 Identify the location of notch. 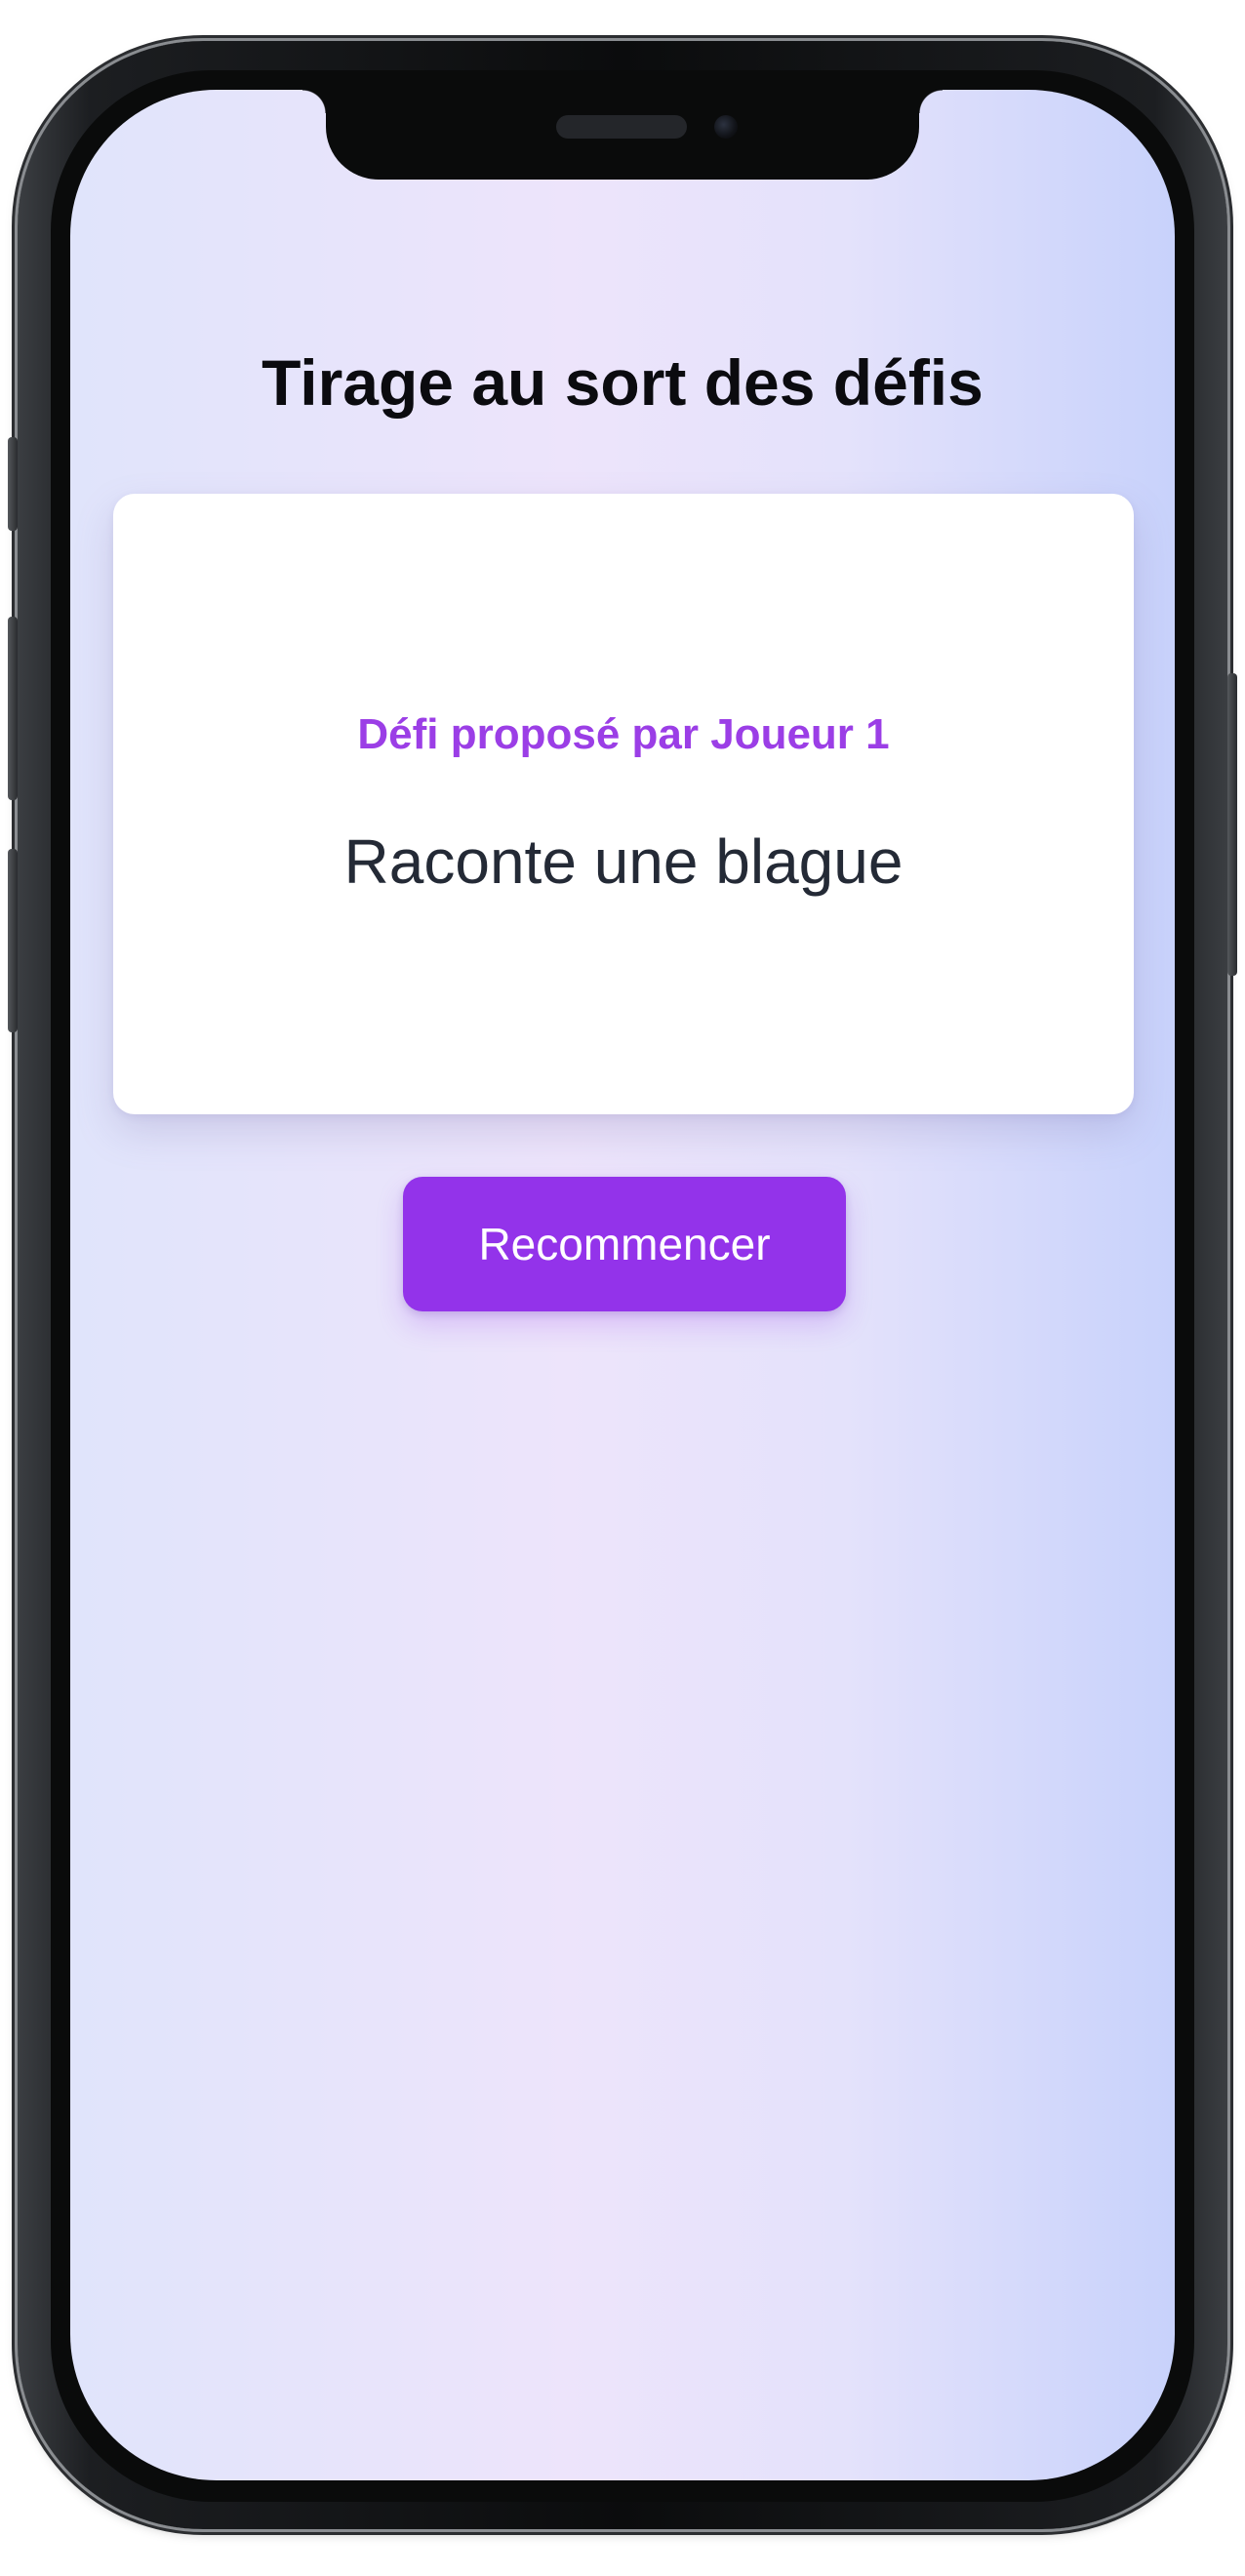
(622, 135).